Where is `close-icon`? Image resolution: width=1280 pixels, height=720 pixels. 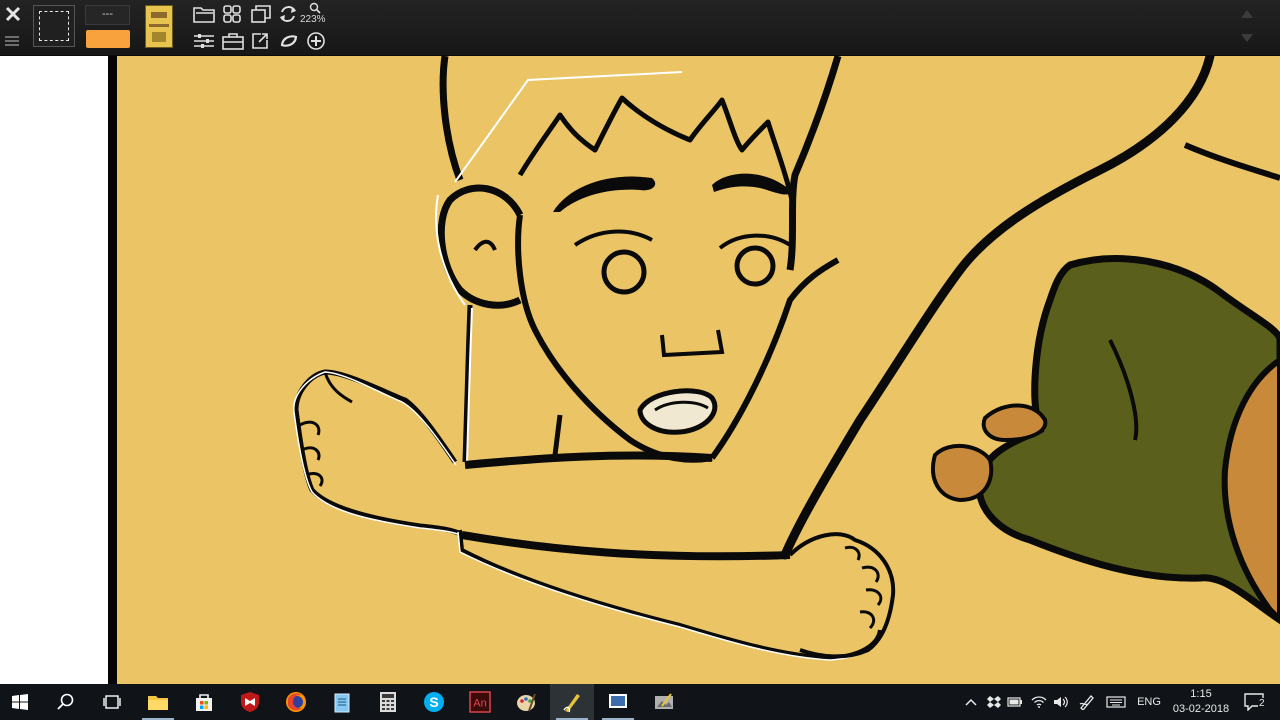 close-icon is located at coordinates (13, 14).